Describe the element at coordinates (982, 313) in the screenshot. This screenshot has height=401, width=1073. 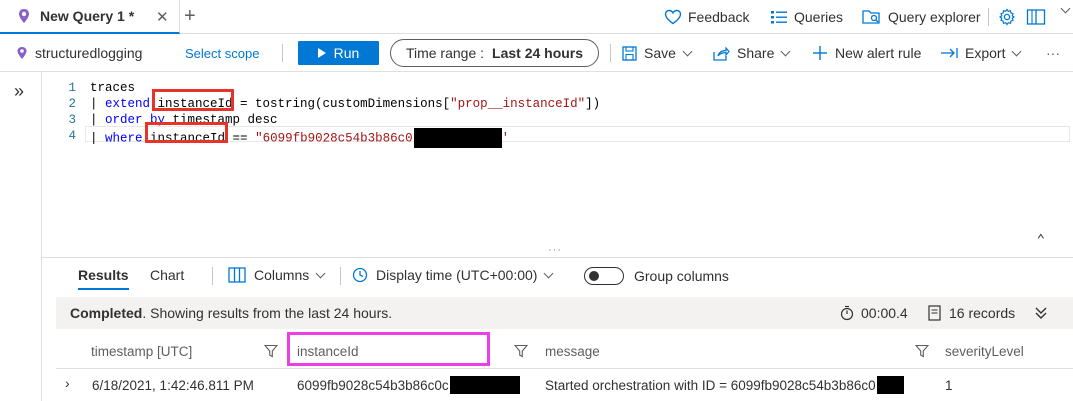
I see `records-value: 16 records` at that location.